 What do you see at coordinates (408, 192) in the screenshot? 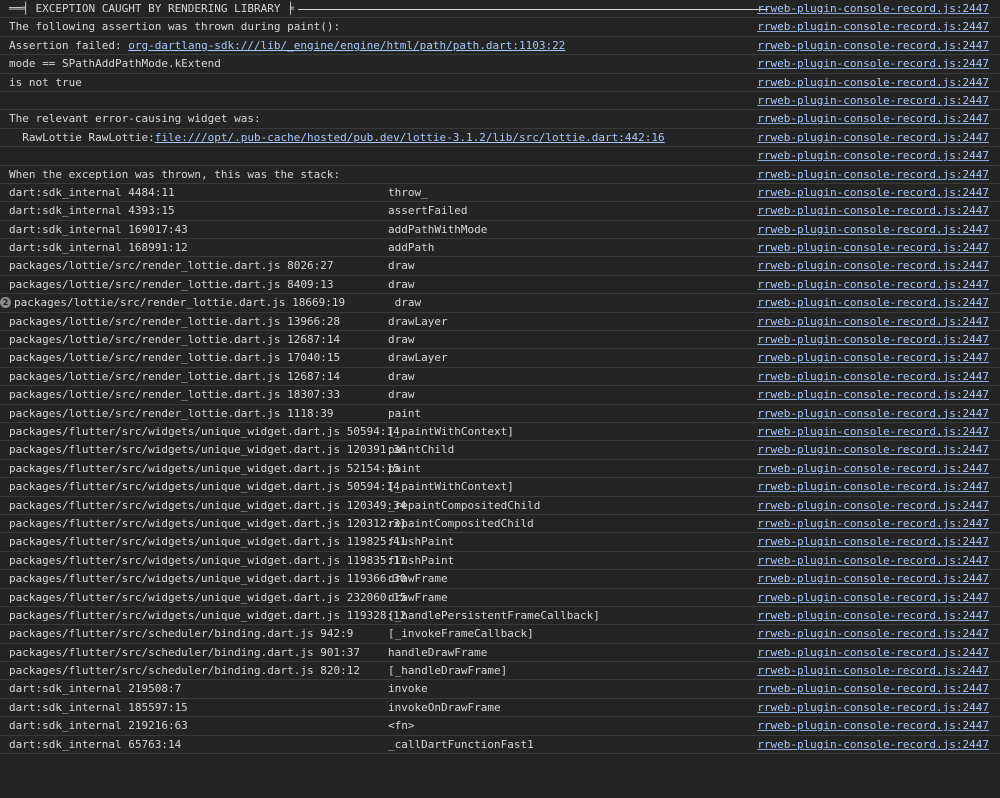
I see `stack-frame-function: throw_` at bounding box center [408, 192].